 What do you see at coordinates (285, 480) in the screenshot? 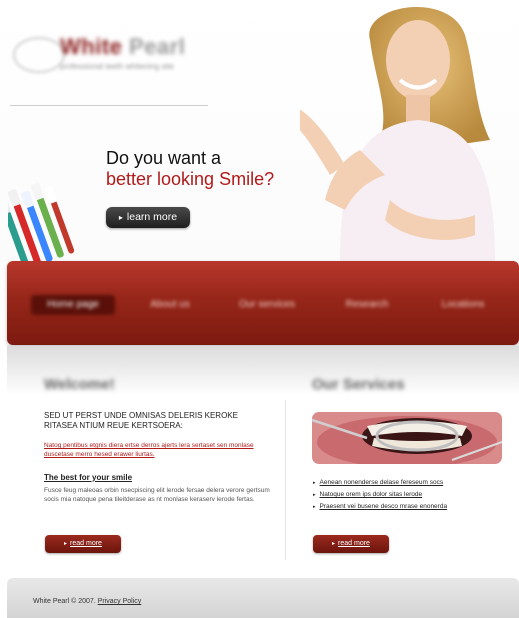
I see `column-divider` at bounding box center [285, 480].